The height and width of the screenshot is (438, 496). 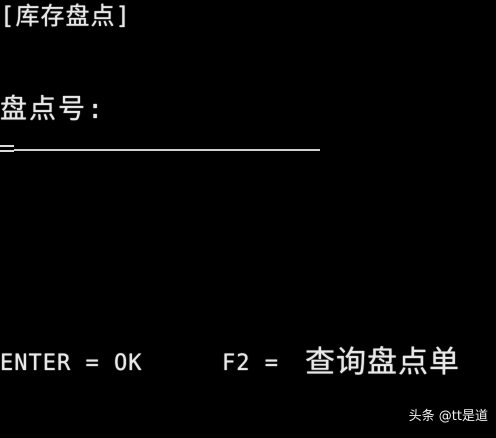 I want to click on enter-ok-hint: ENTER = OK, so click(x=71, y=363).